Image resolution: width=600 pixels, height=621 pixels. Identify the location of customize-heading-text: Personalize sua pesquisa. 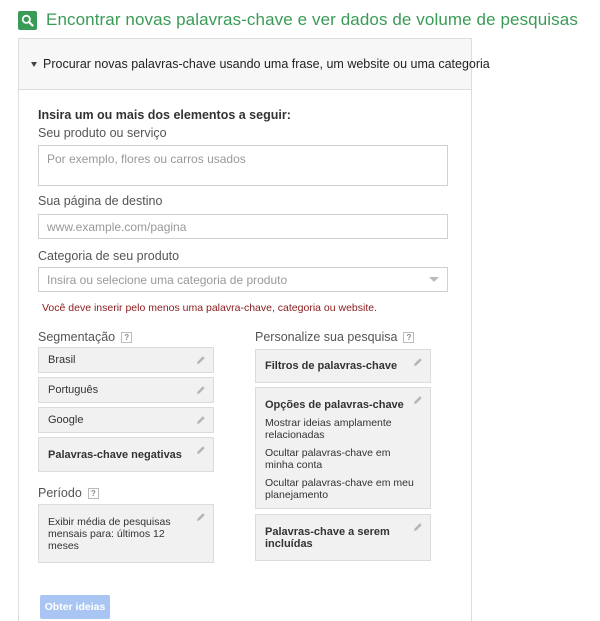
(326, 337).